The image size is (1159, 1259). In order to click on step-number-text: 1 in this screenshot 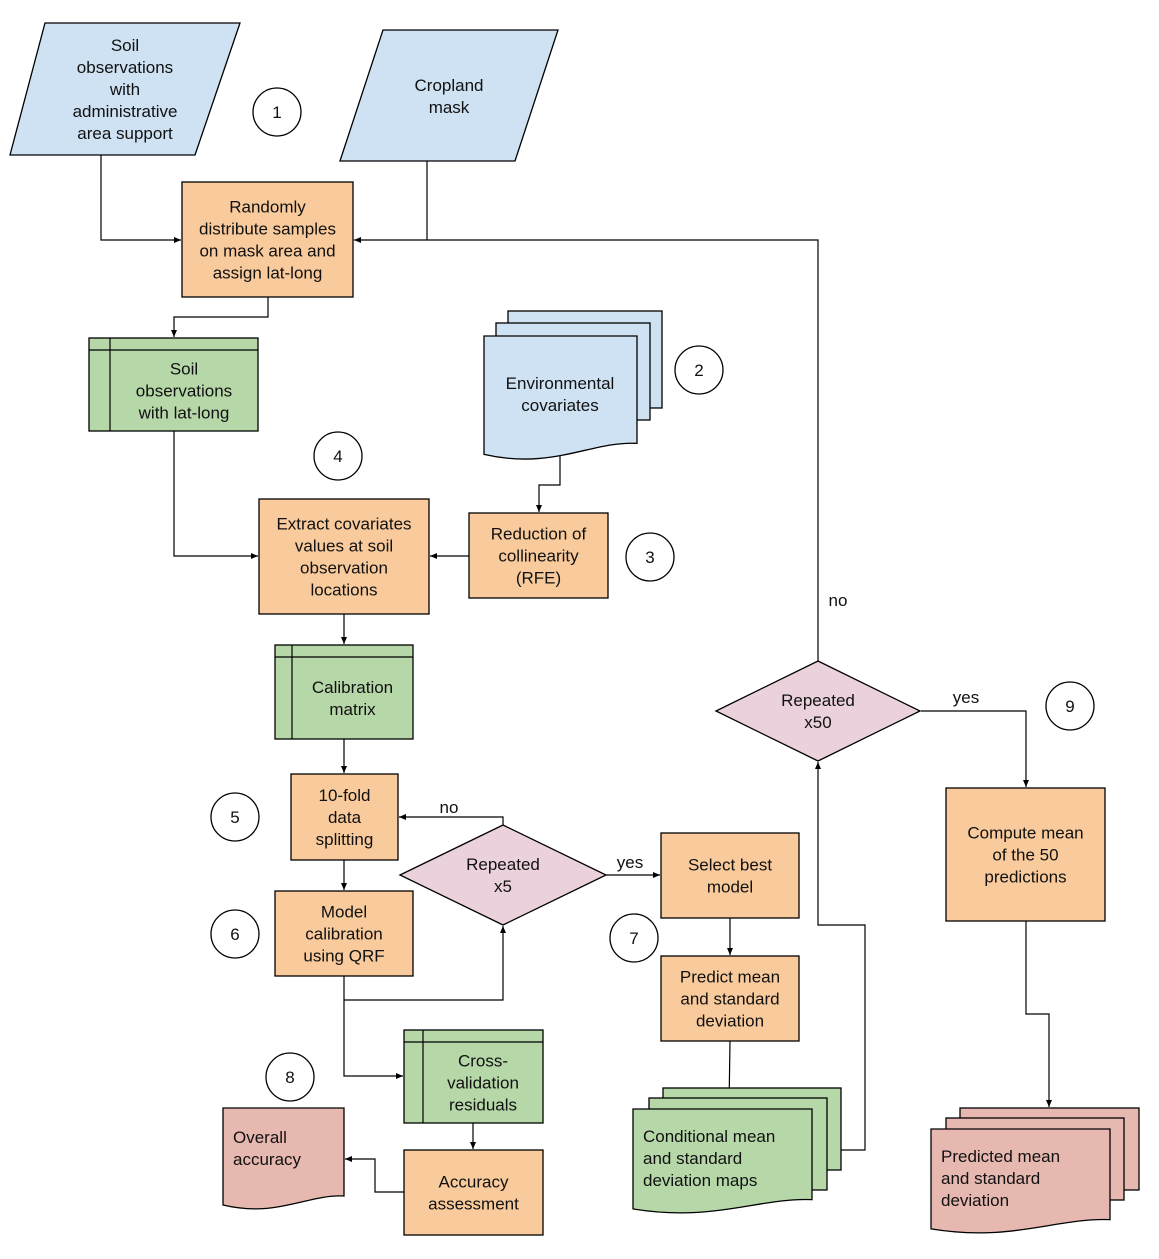, I will do `click(276, 112)`.